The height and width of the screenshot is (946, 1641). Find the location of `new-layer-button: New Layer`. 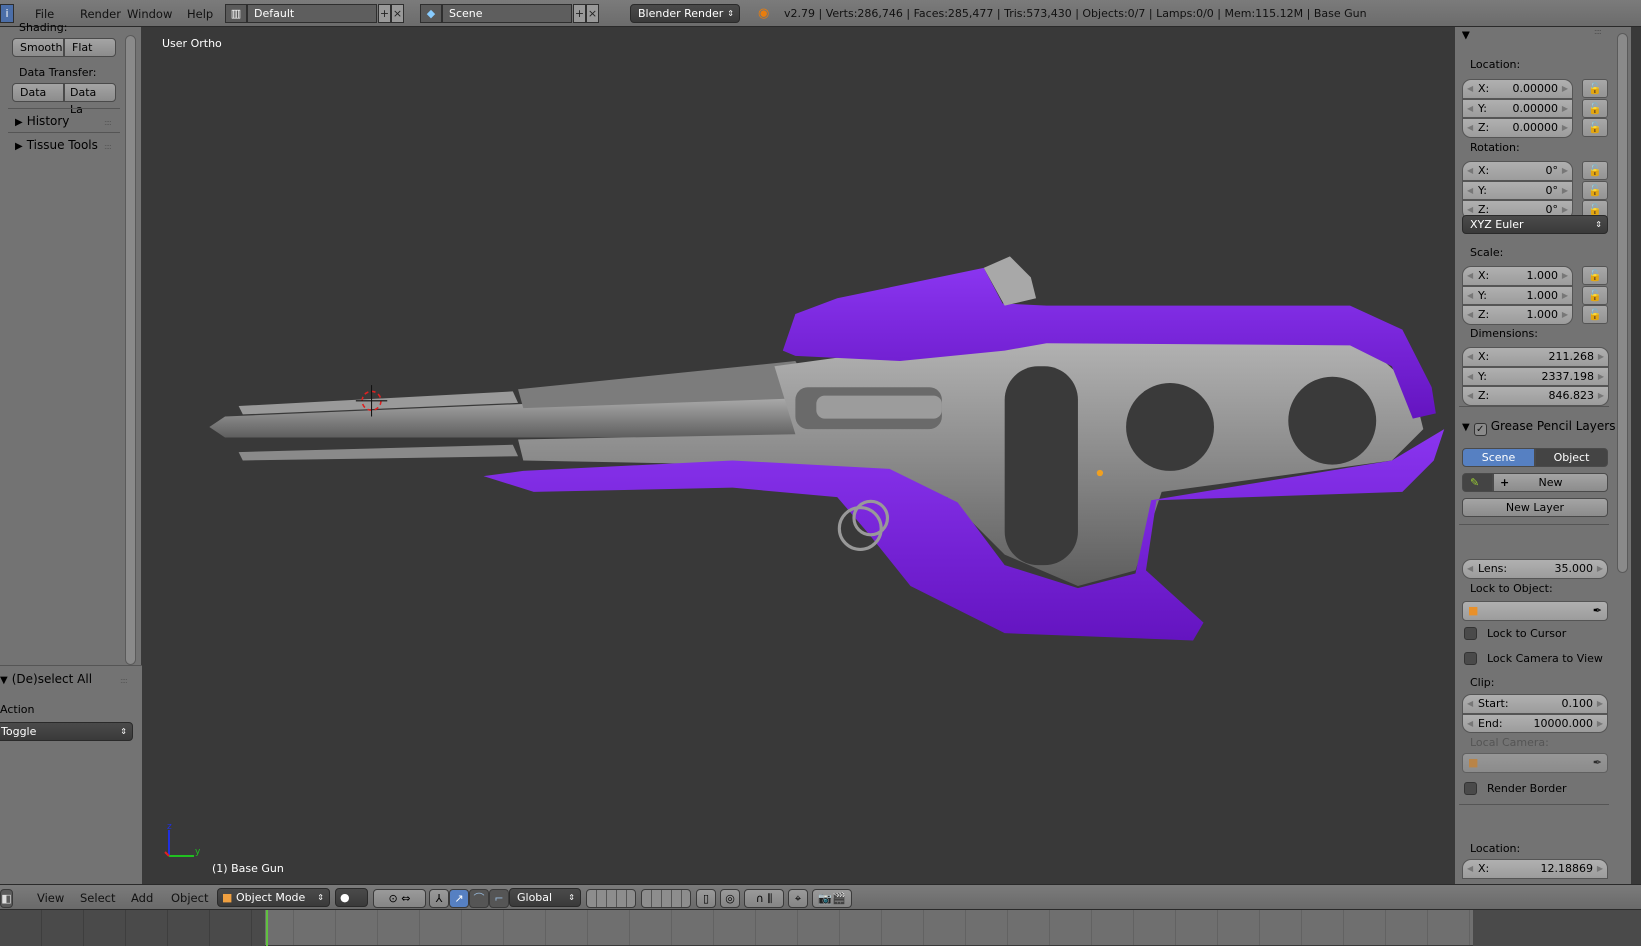

new-layer-button: New Layer is located at coordinates (1535, 507).